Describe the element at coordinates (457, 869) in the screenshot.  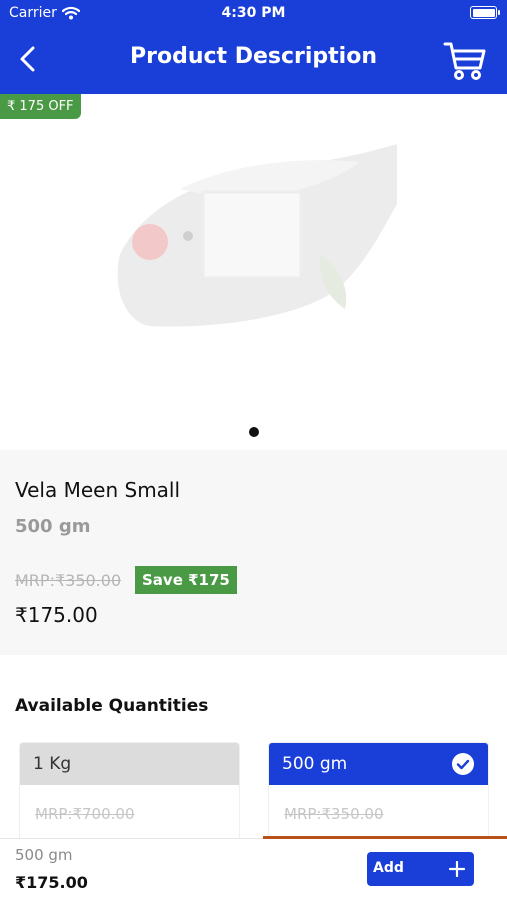
I see `plus-icon` at that location.